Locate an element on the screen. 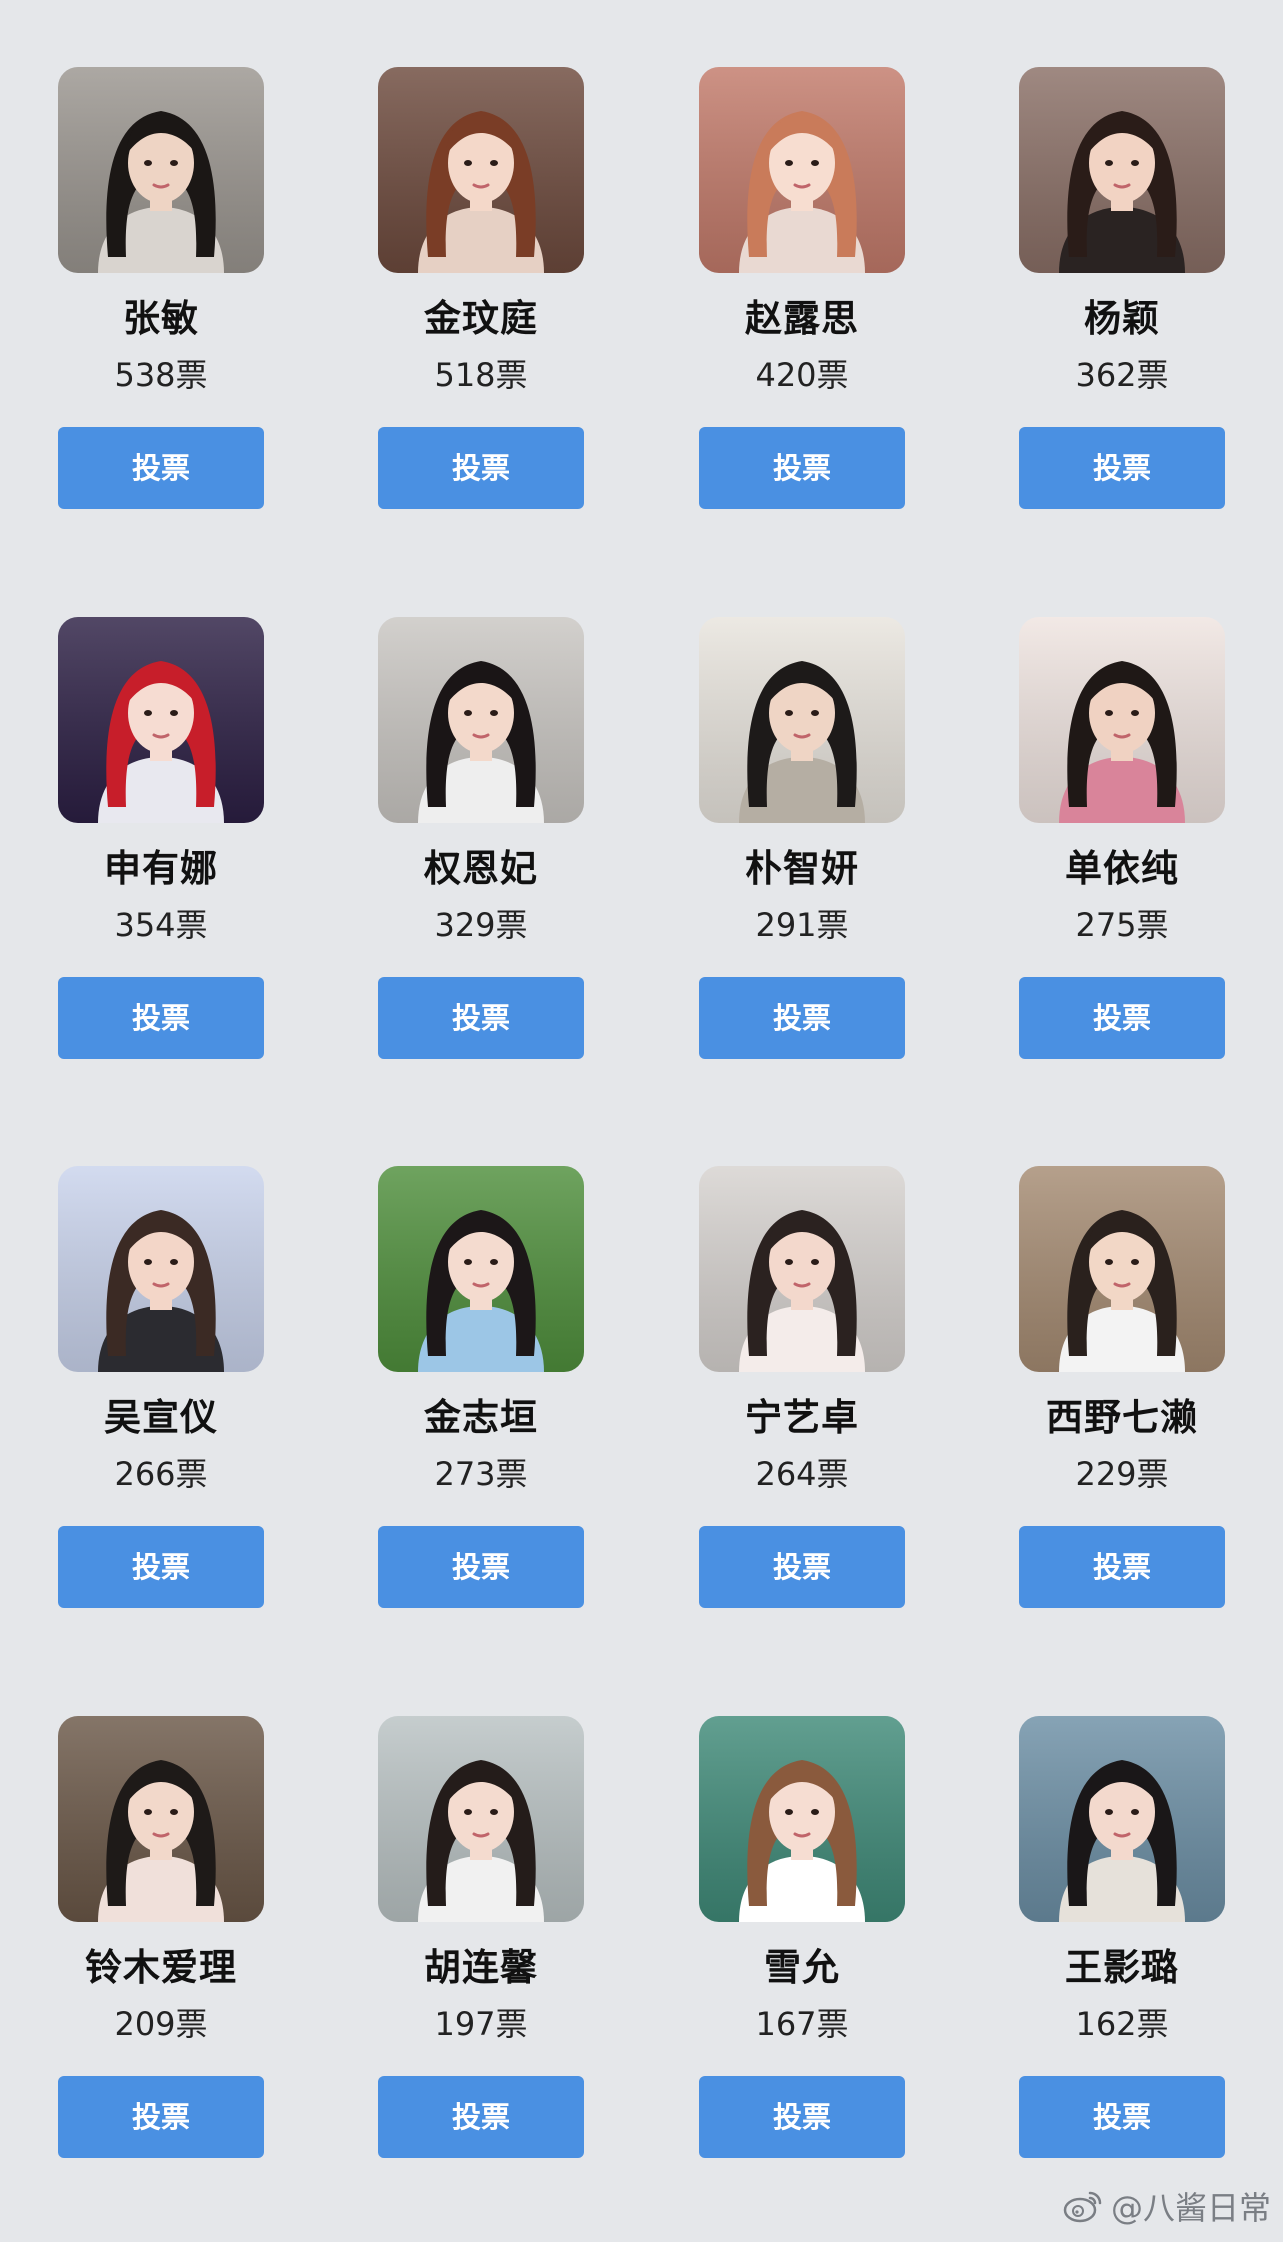  vote-count: 538票 is located at coordinates (161, 375).